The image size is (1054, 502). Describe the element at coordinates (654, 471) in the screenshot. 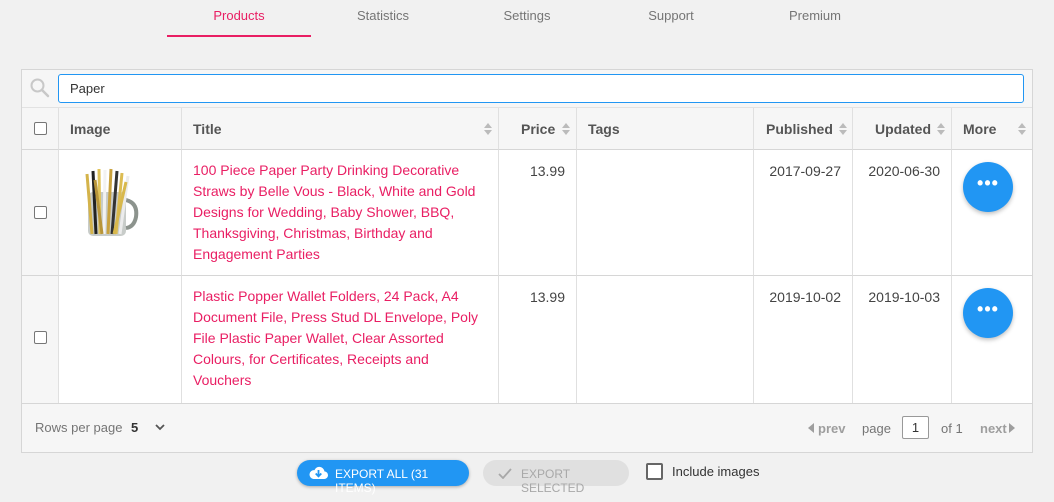

I see `include-images-checkbox` at that location.